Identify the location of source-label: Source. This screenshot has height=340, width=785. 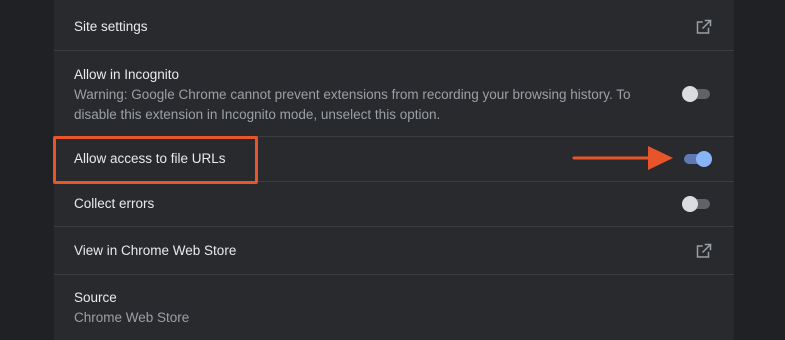
(95, 297).